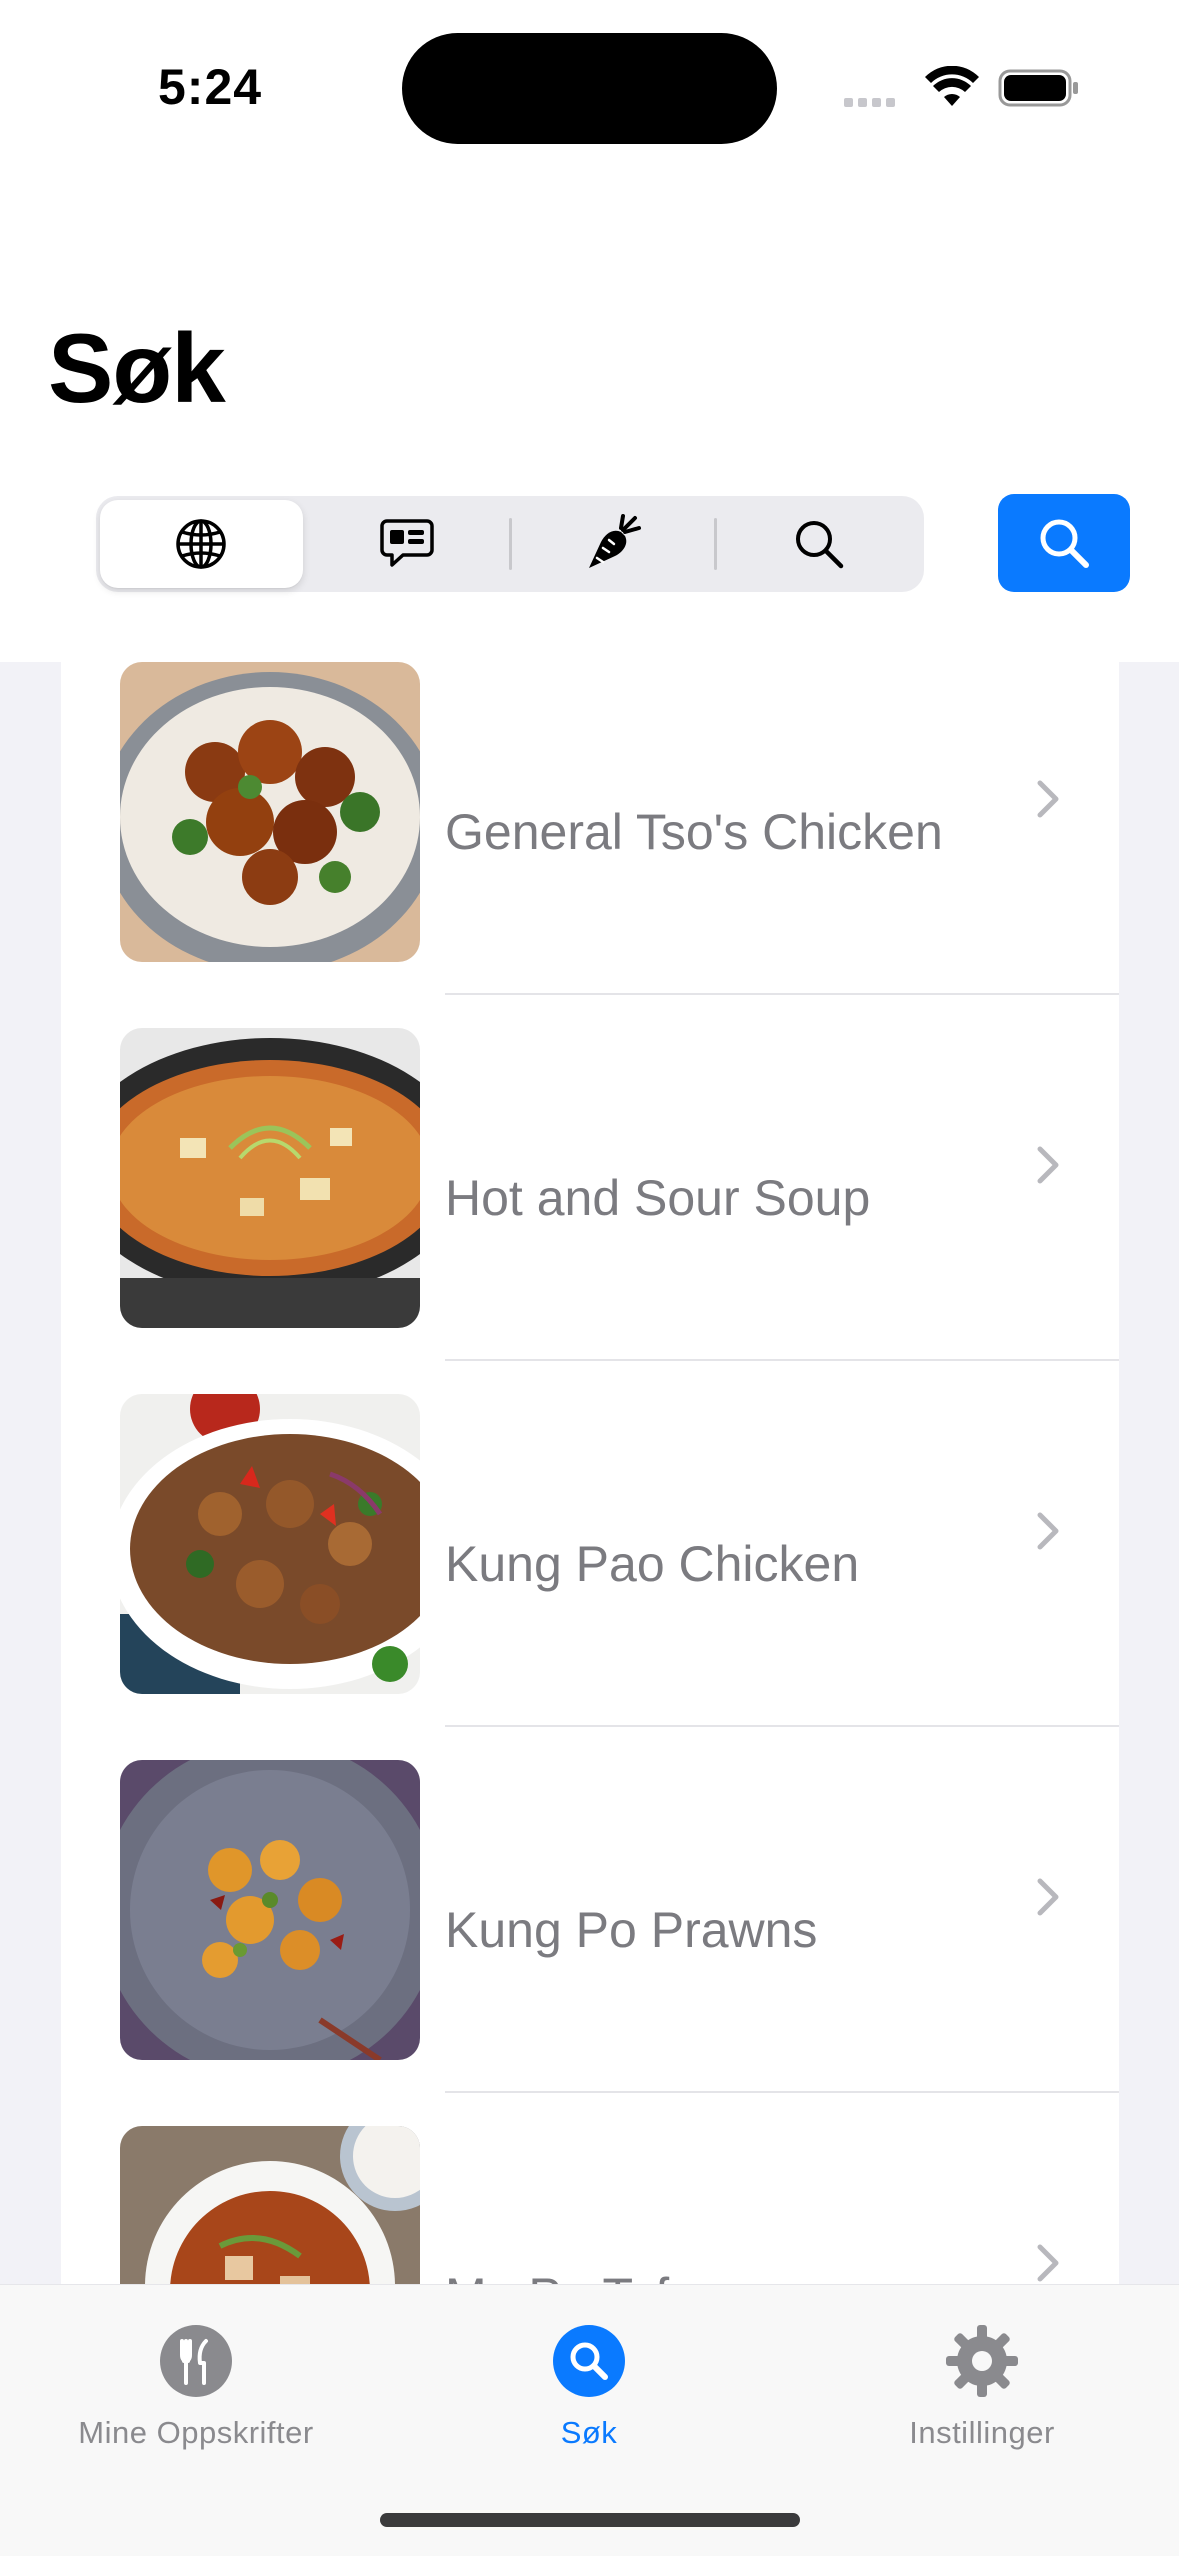 The image size is (1179, 2556). I want to click on segment-text-search, so click(818, 544).